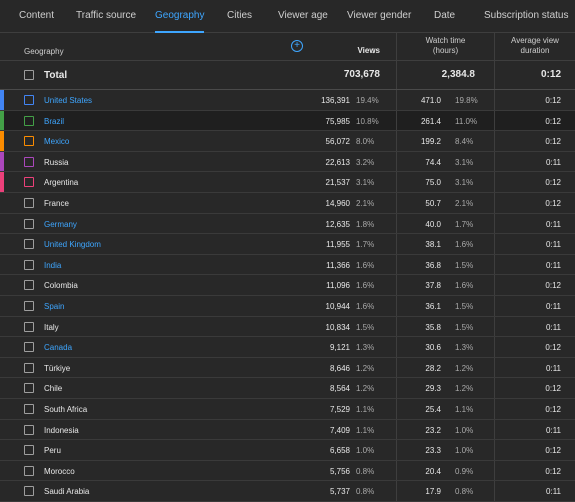 The image size is (575, 502). I want to click on sort-descending-icon: ↓, so click(373, 50).